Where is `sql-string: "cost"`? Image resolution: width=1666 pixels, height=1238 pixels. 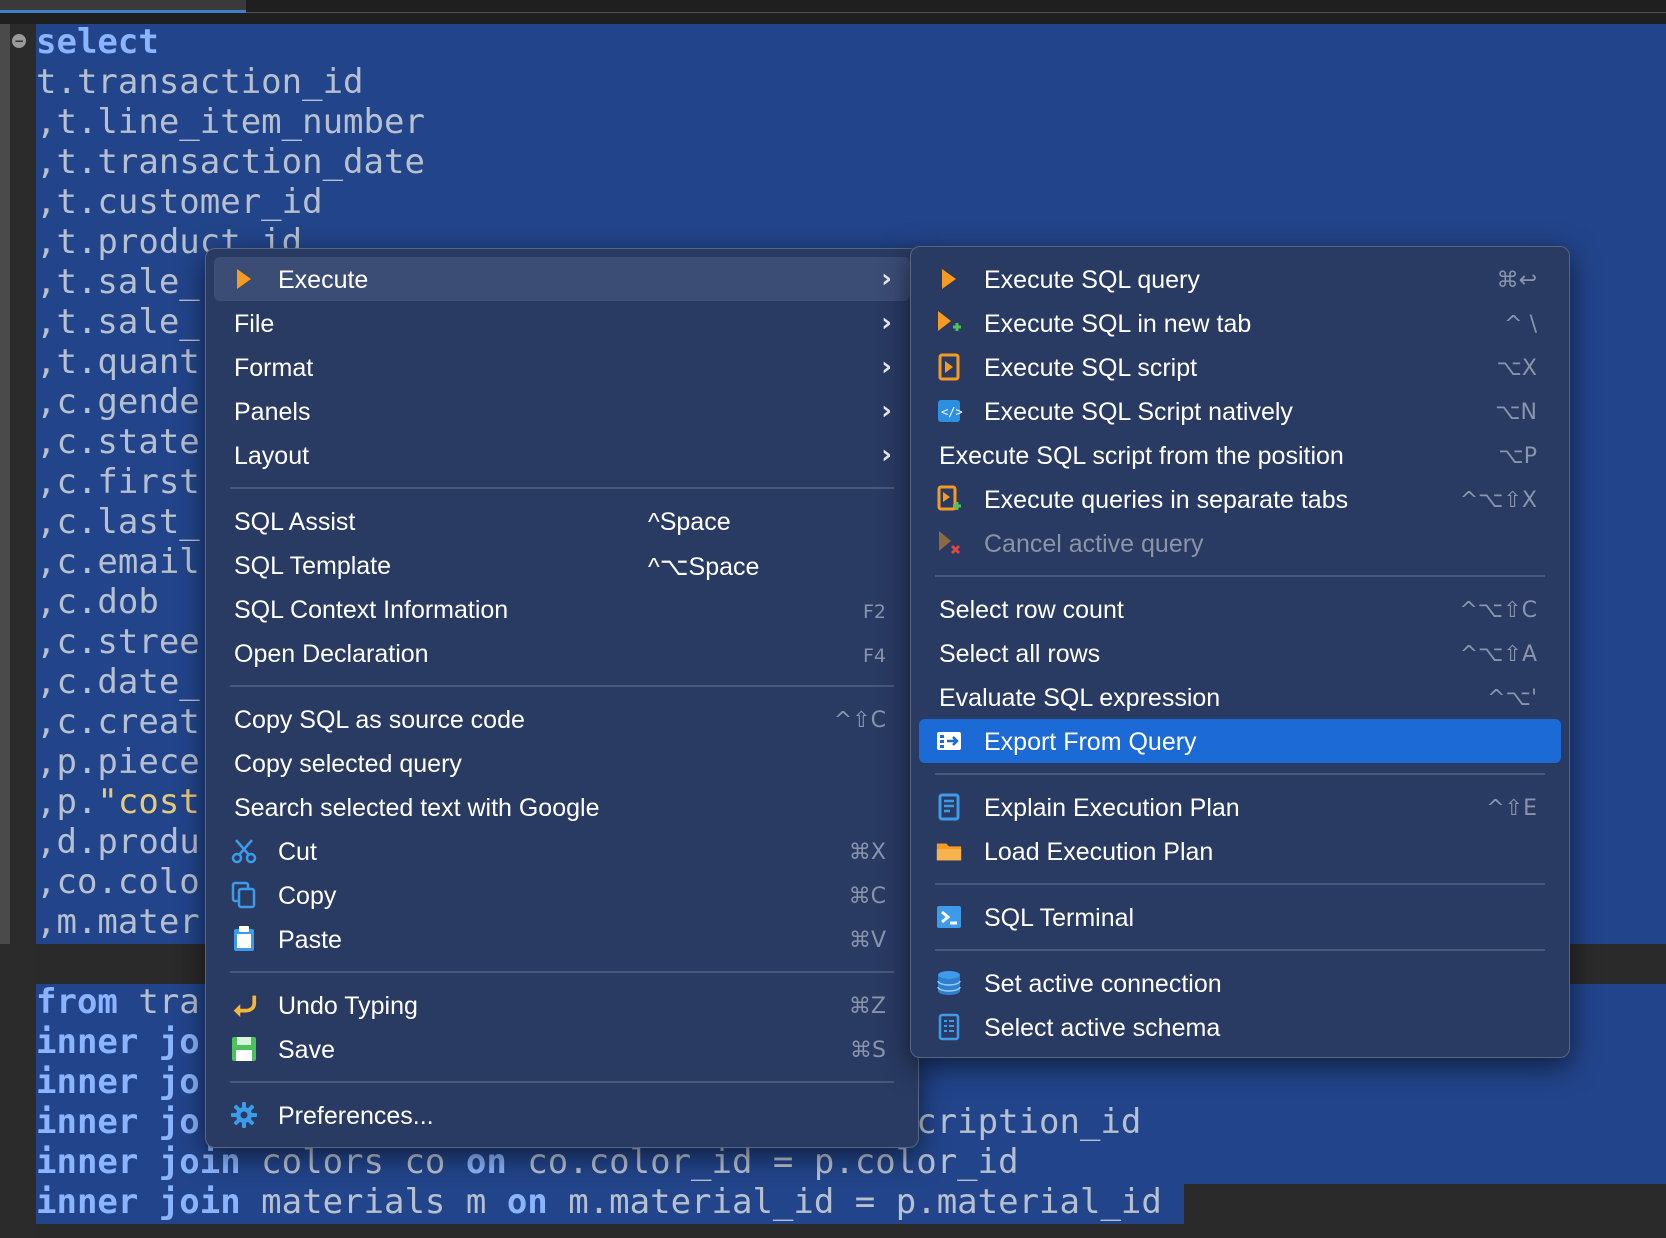 sql-string: "cost" is located at coordinates (159, 802).